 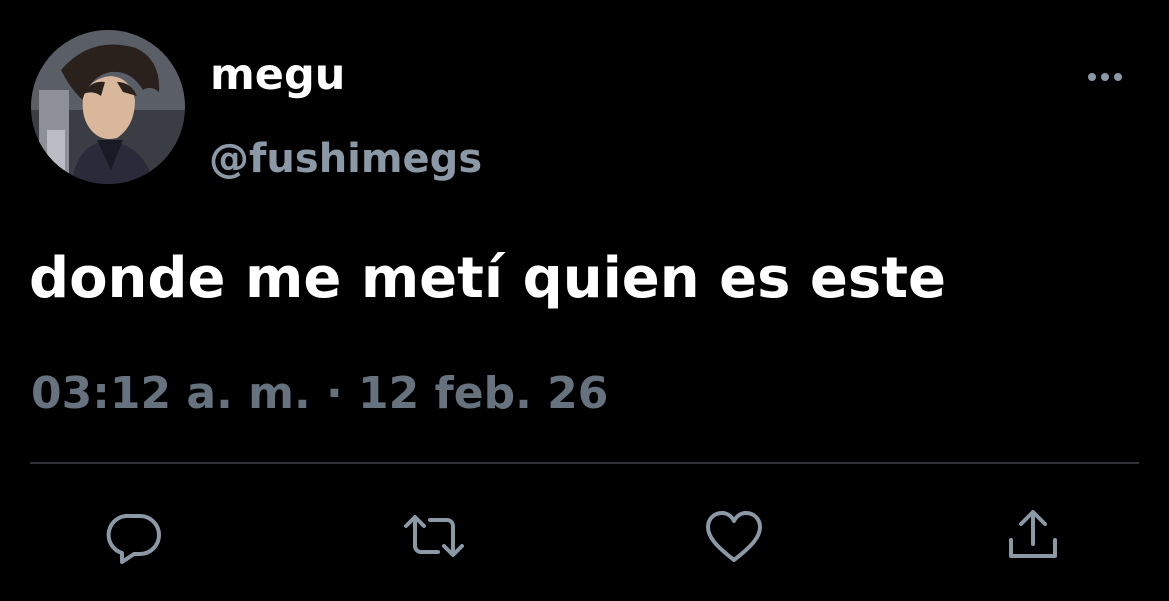 What do you see at coordinates (171, 393) in the screenshot?
I see `tweet-time: 03:12 a. m.` at bounding box center [171, 393].